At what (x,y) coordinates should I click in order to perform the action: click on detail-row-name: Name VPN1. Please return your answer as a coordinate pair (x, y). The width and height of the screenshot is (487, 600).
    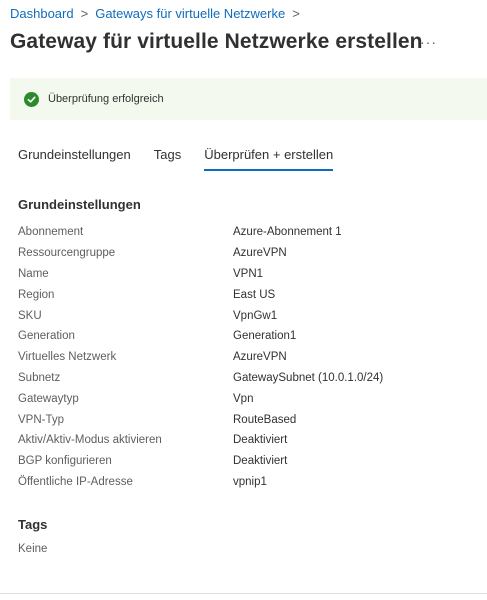
    Looking at the image, I should click on (238, 274).